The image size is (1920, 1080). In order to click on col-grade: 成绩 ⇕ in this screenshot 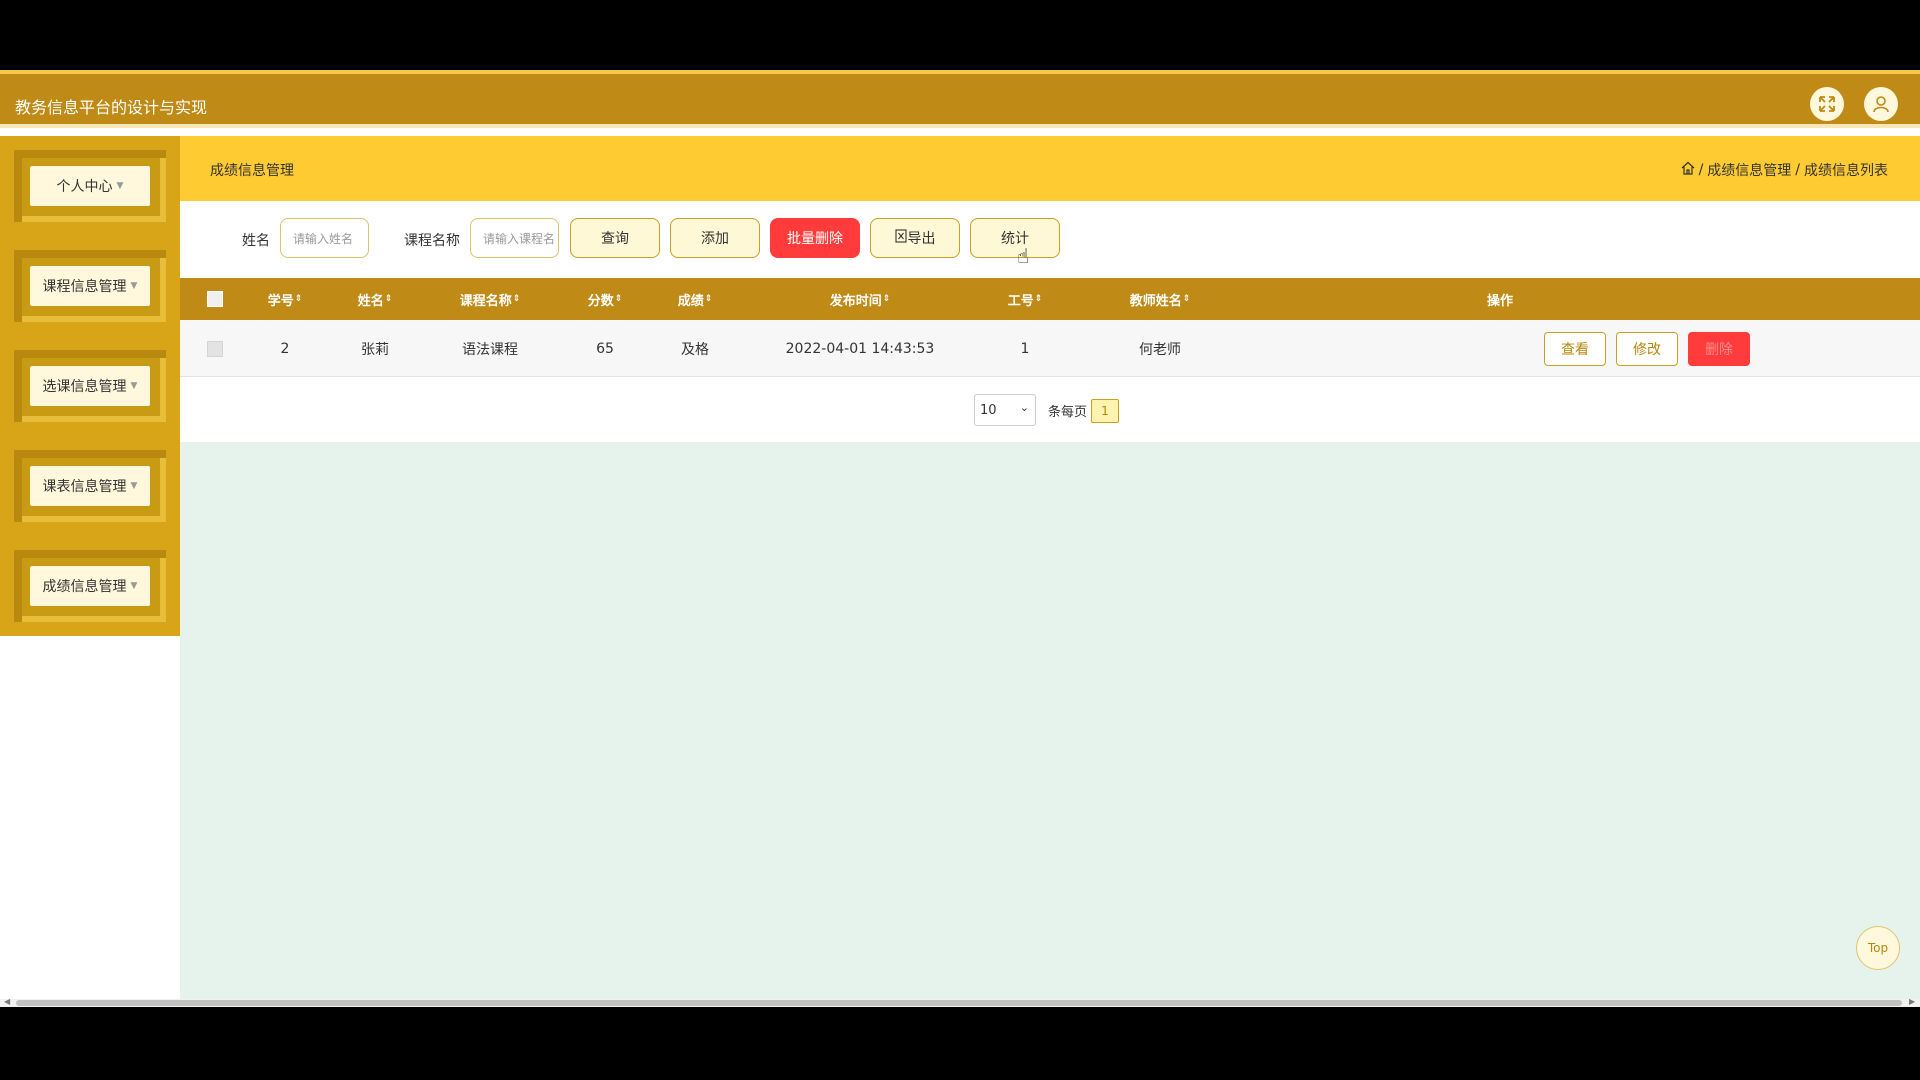, I will do `click(695, 299)`.